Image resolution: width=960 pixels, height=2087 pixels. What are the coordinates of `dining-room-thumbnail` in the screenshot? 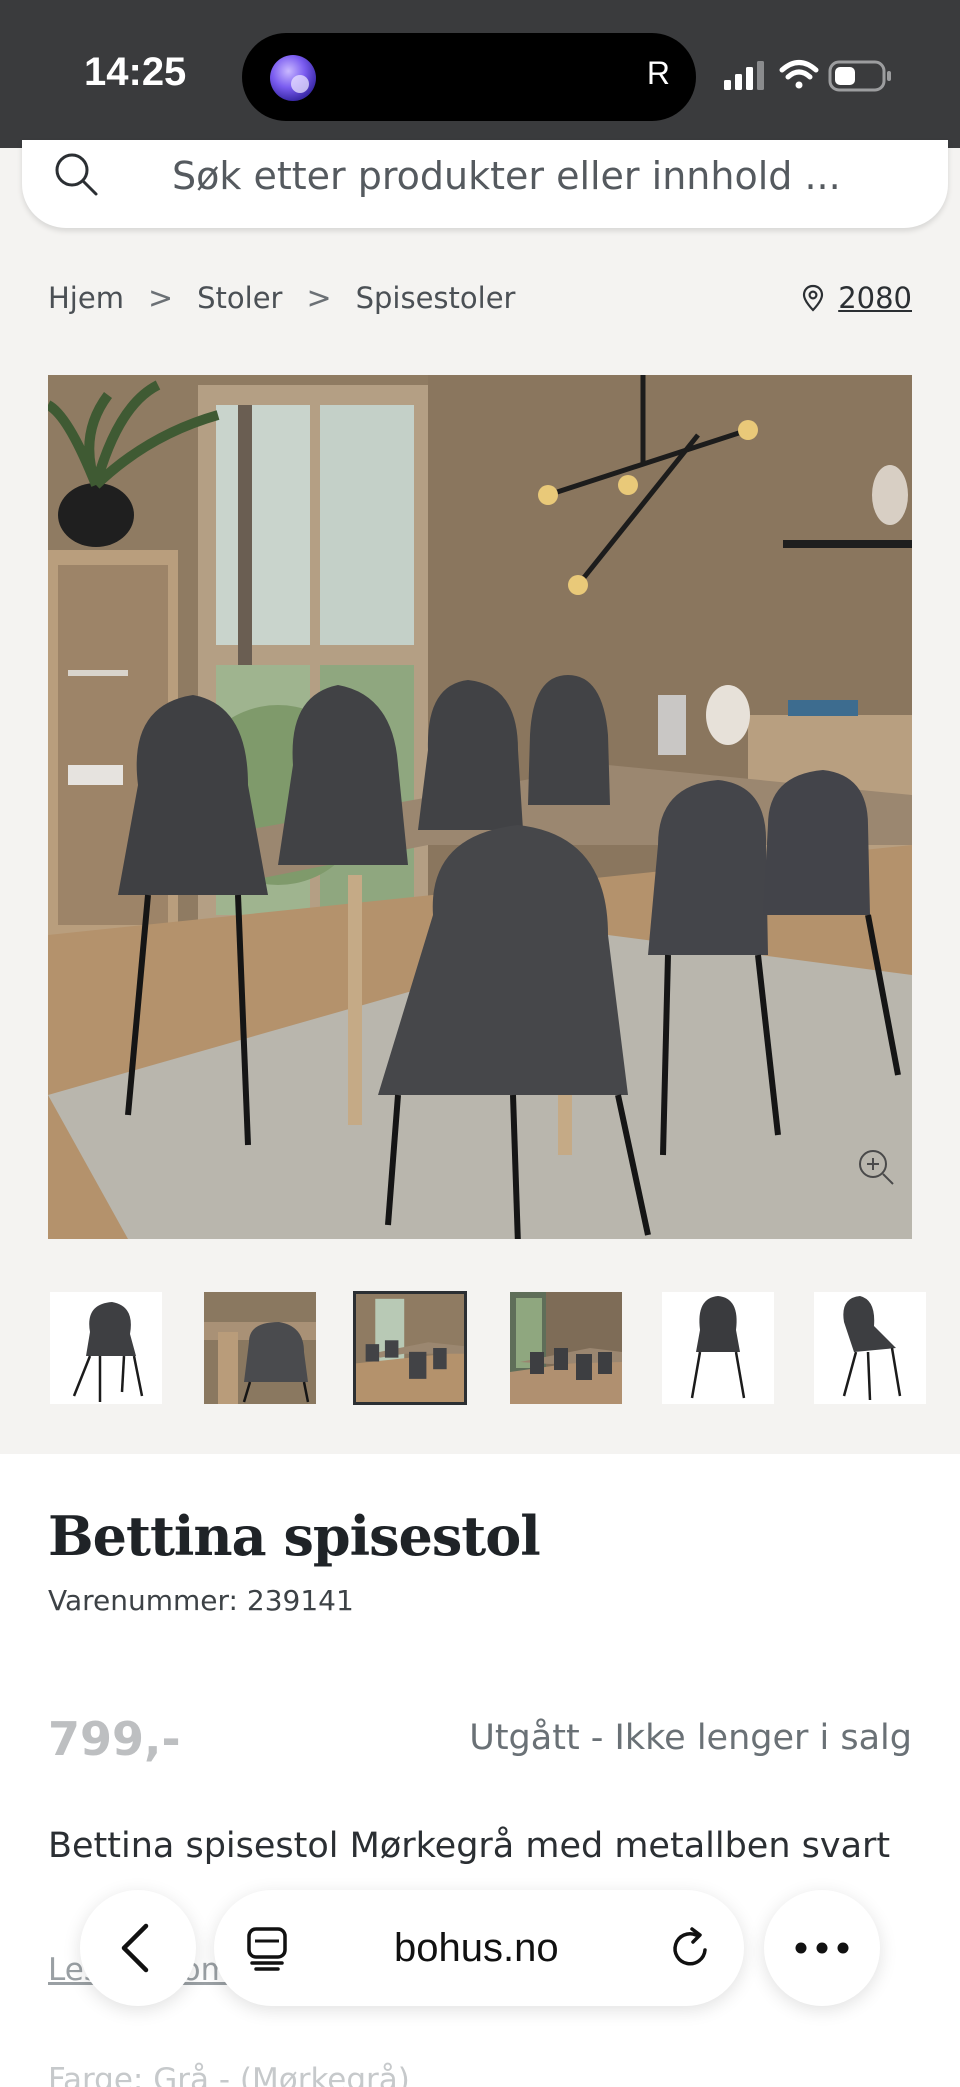 It's located at (410, 1348).